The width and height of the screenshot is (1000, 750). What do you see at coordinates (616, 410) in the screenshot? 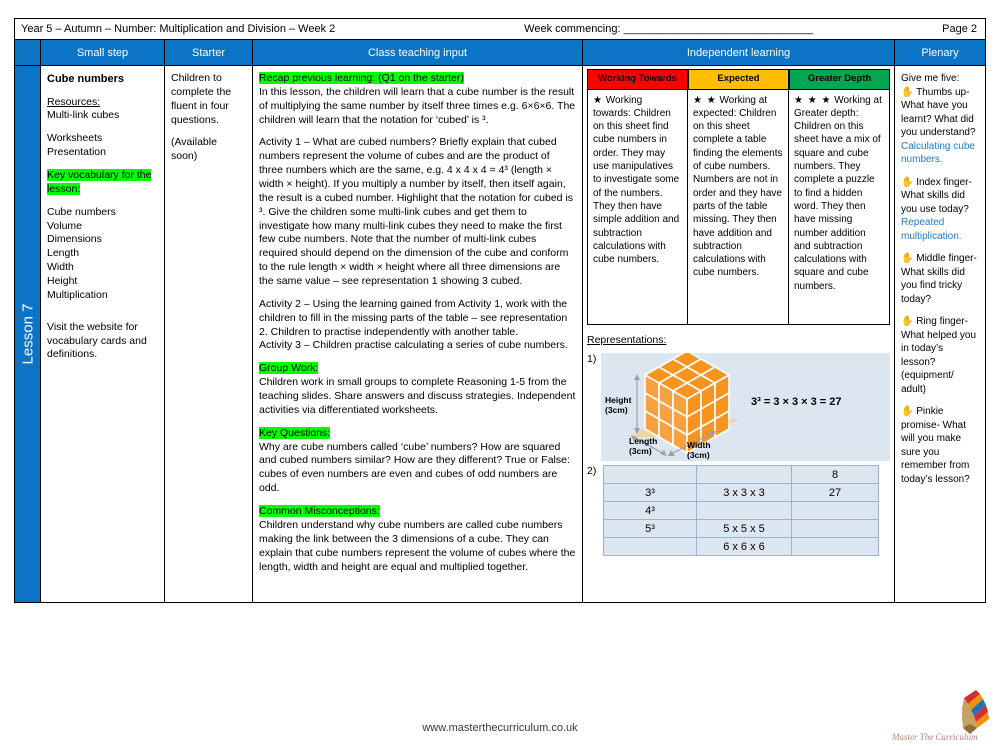
I see `height-value: (3cm)` at bounding box center [616, 410].